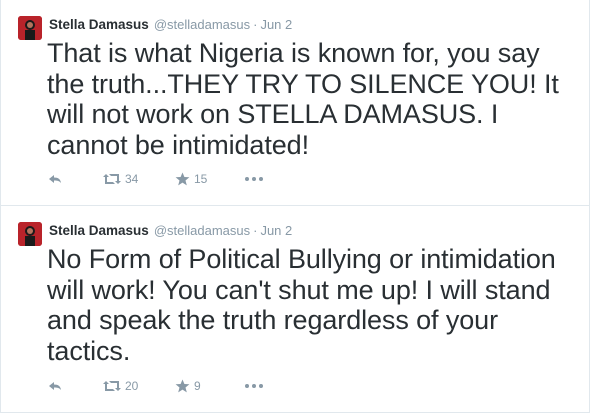 The width and height of the screenshot is (590, 413). What do you see at coordinates (132, 386) in the screenshot?
I see `retweet-count: 20` at bounding box center [132, 386].